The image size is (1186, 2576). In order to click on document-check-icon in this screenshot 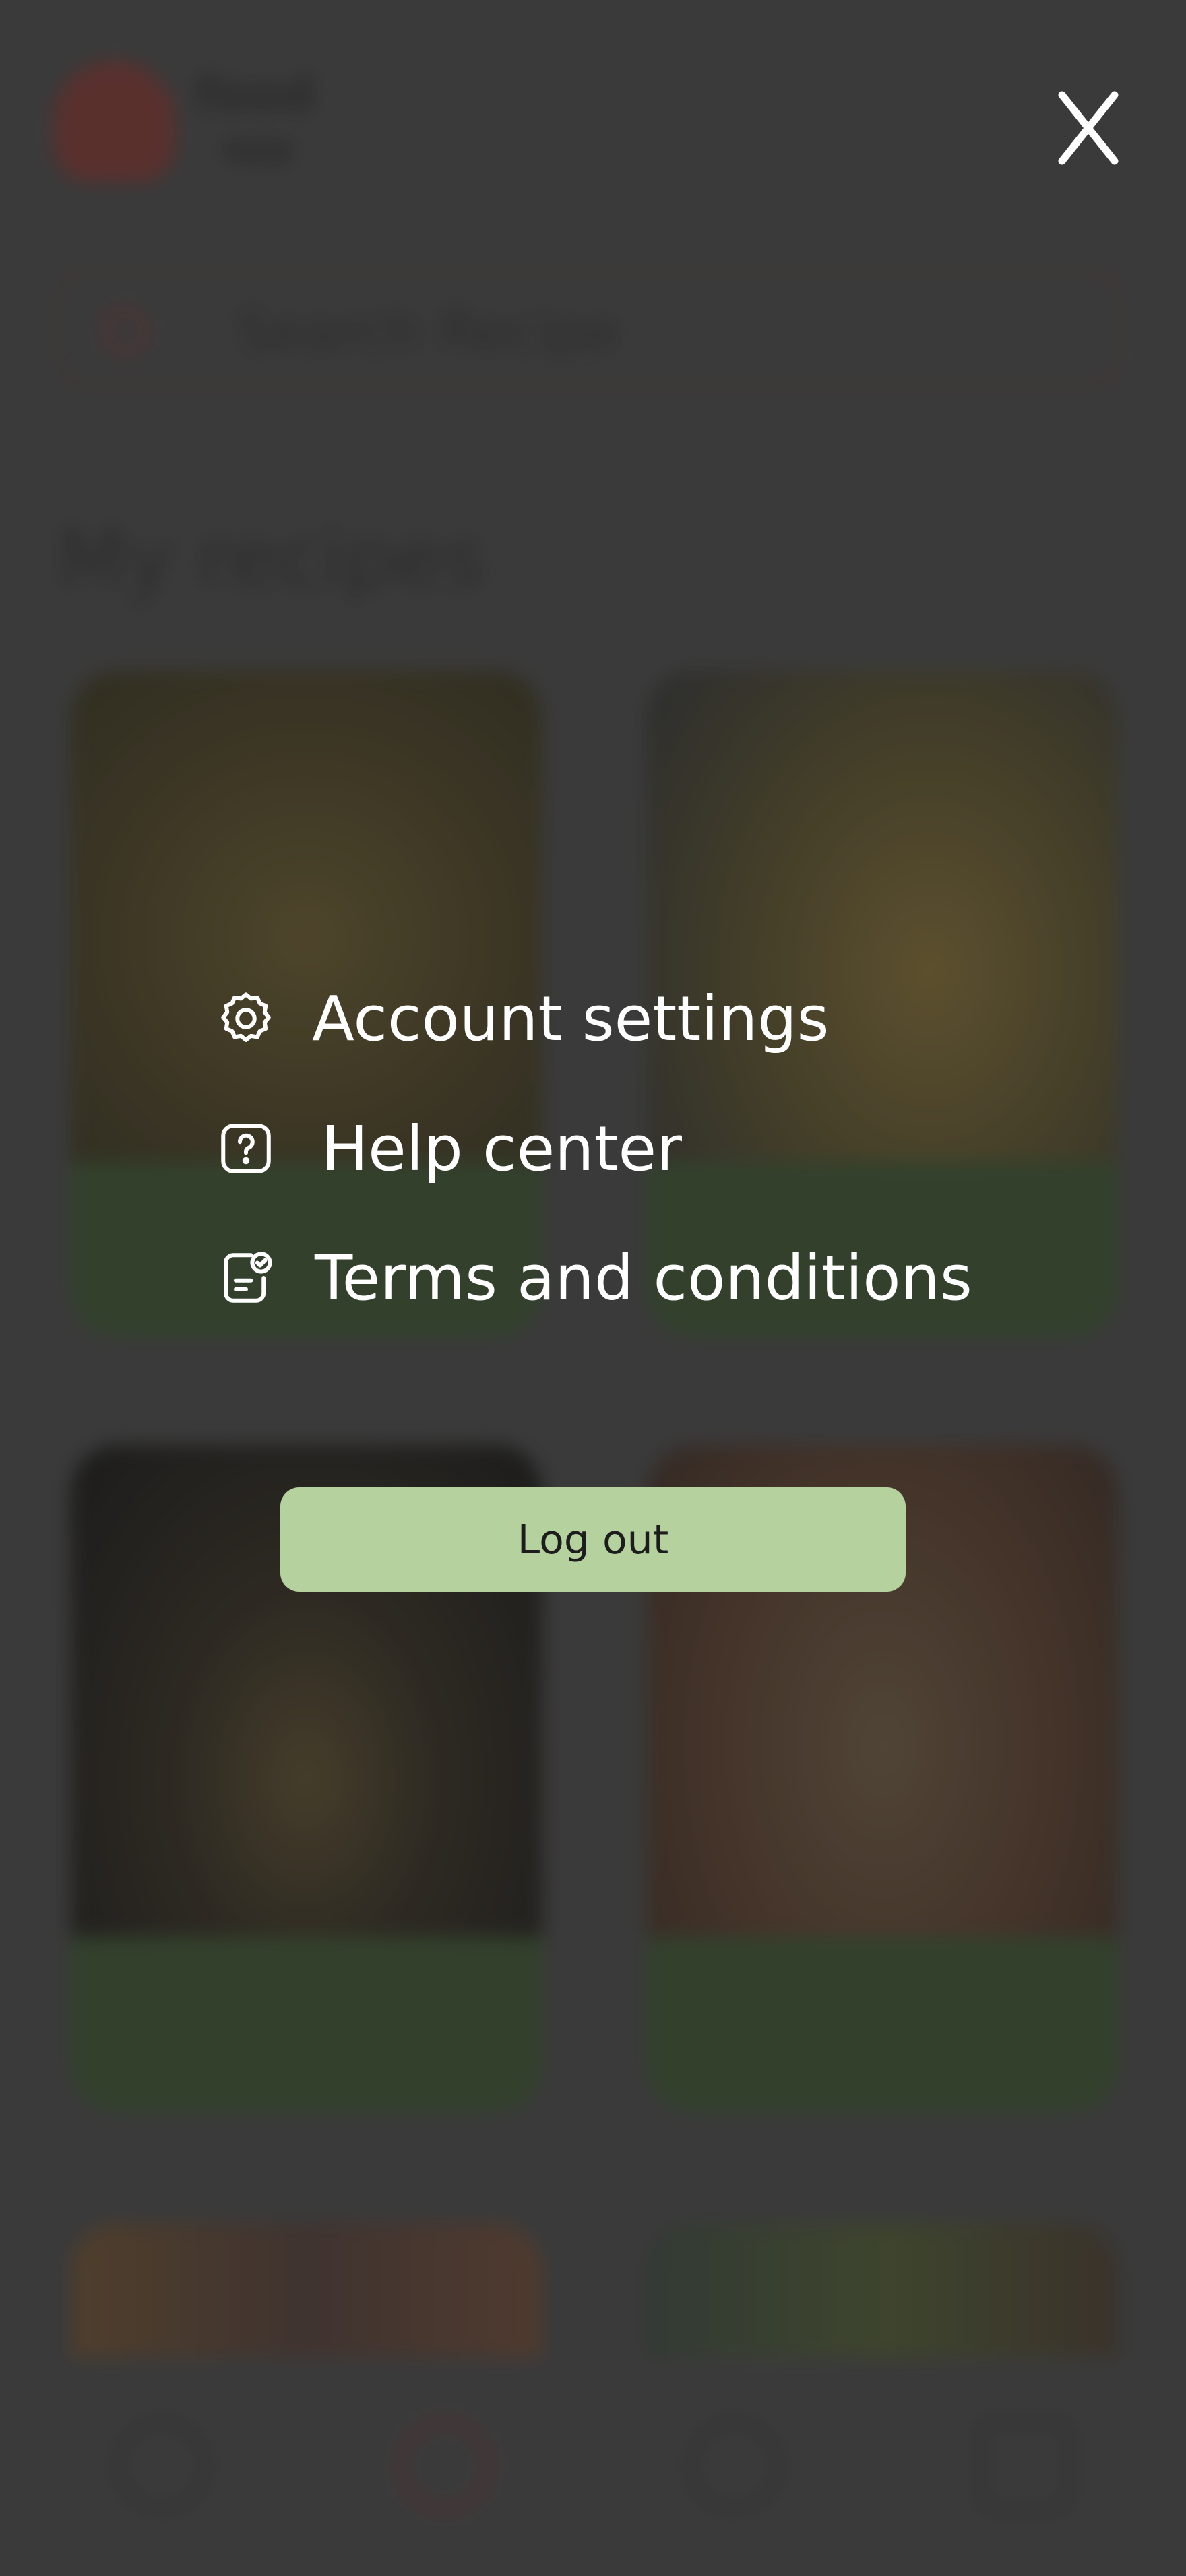, I will do `click(246, 1278)`.